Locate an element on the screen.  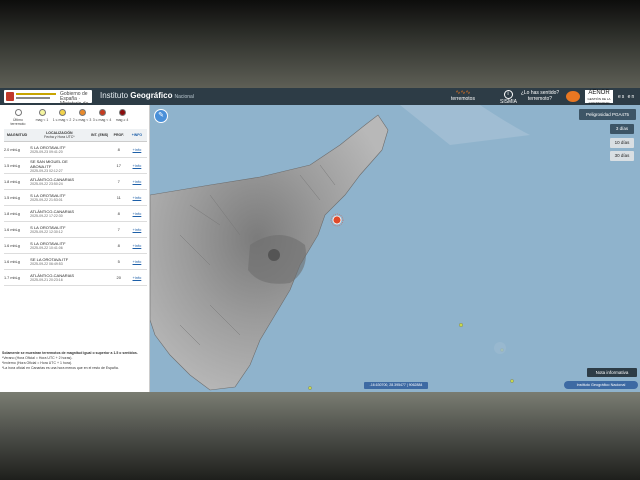
lo-has-sentido-link: ¿Lo has sentido? terremoto? is located at coordinates (540, 96).